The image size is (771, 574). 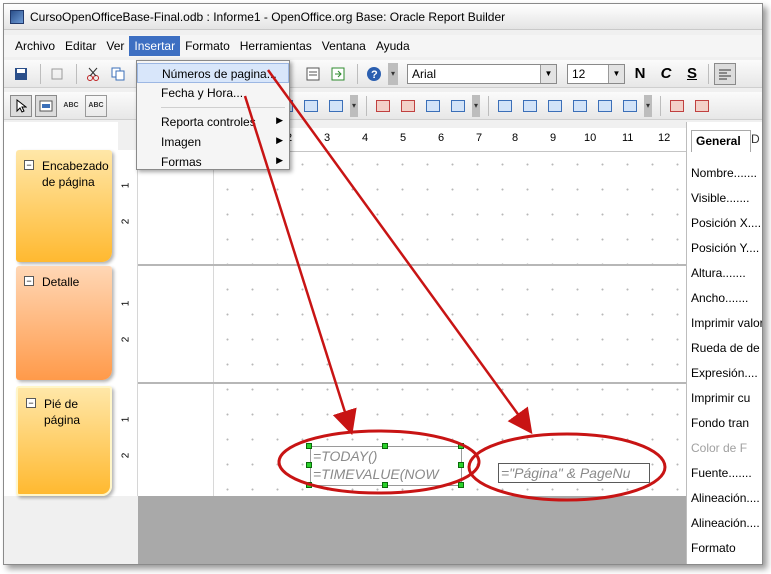 I want to click on align-top-icon, so click(x=383, y=106).